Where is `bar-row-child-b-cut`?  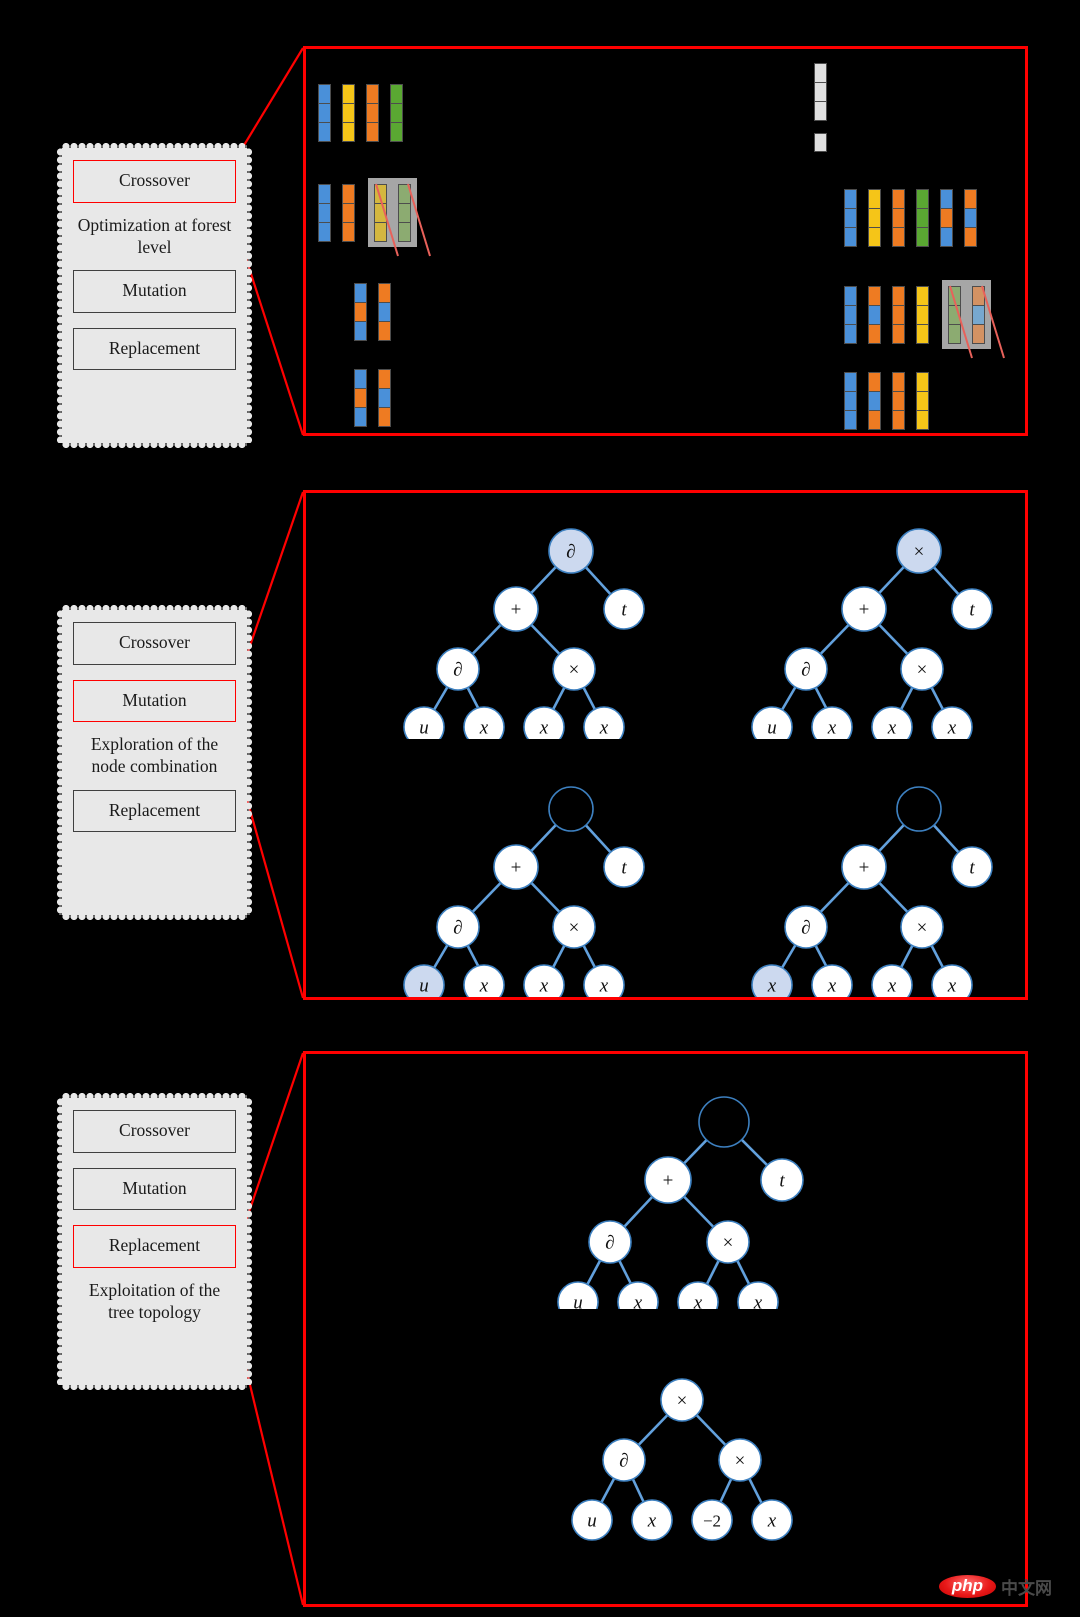
bar-row-child-b-cut is located at coordinates (924, 319).